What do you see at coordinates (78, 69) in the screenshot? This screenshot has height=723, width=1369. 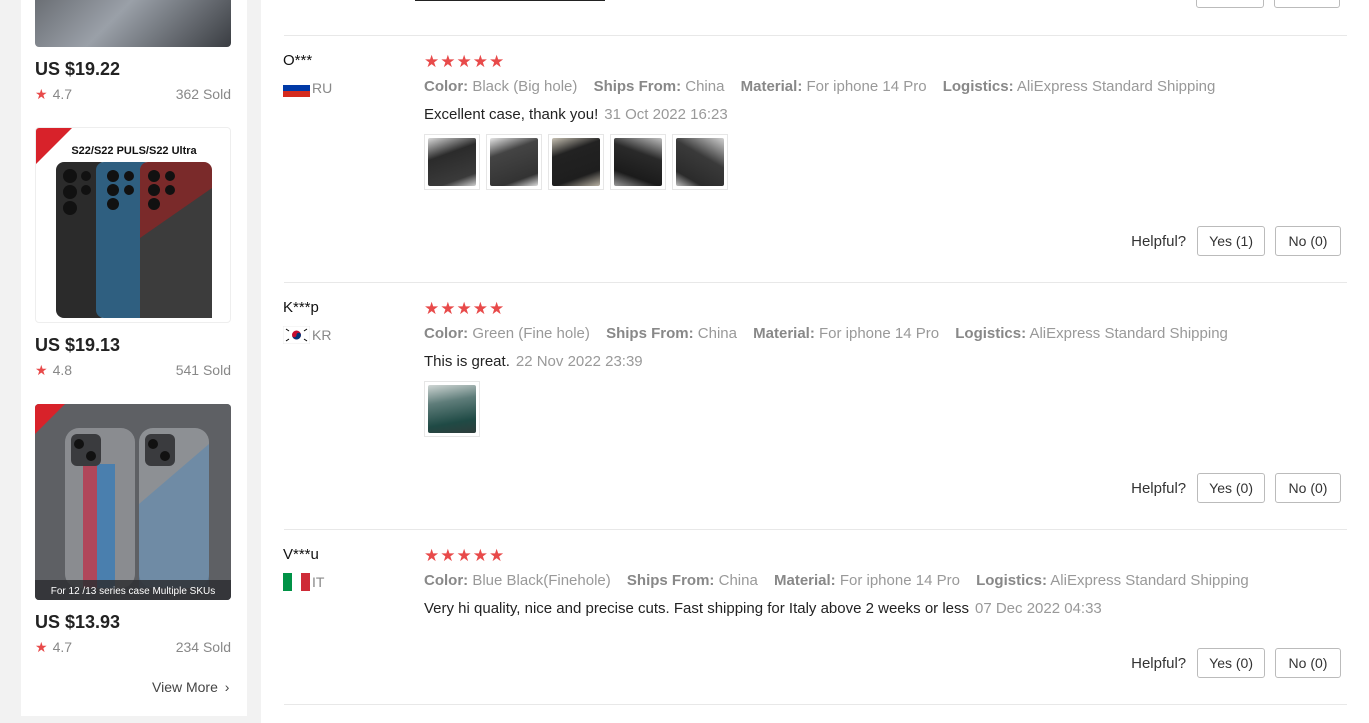 I see `product-price: US $19.22` at bounding box center [78, 69].